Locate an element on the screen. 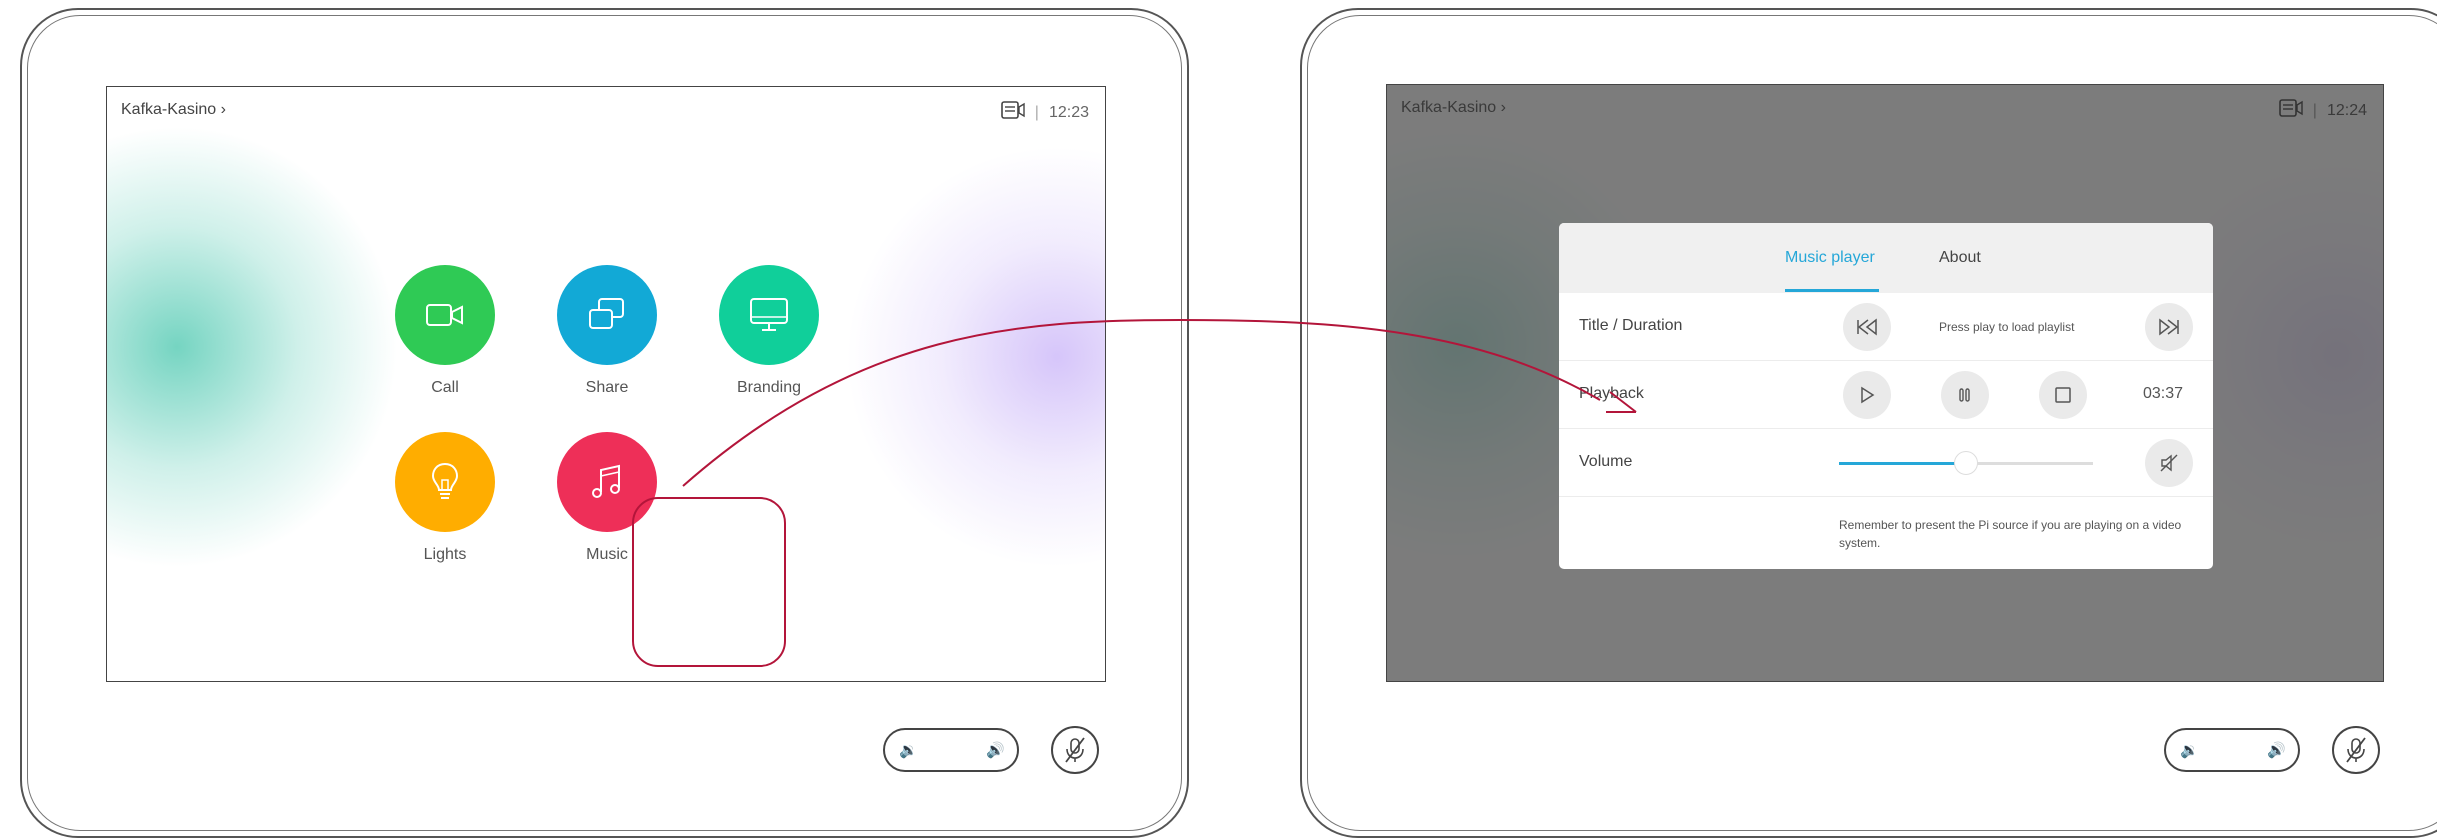 The image size is (2437, 838). annotation-arrow is located at coordinates (1159, 402).